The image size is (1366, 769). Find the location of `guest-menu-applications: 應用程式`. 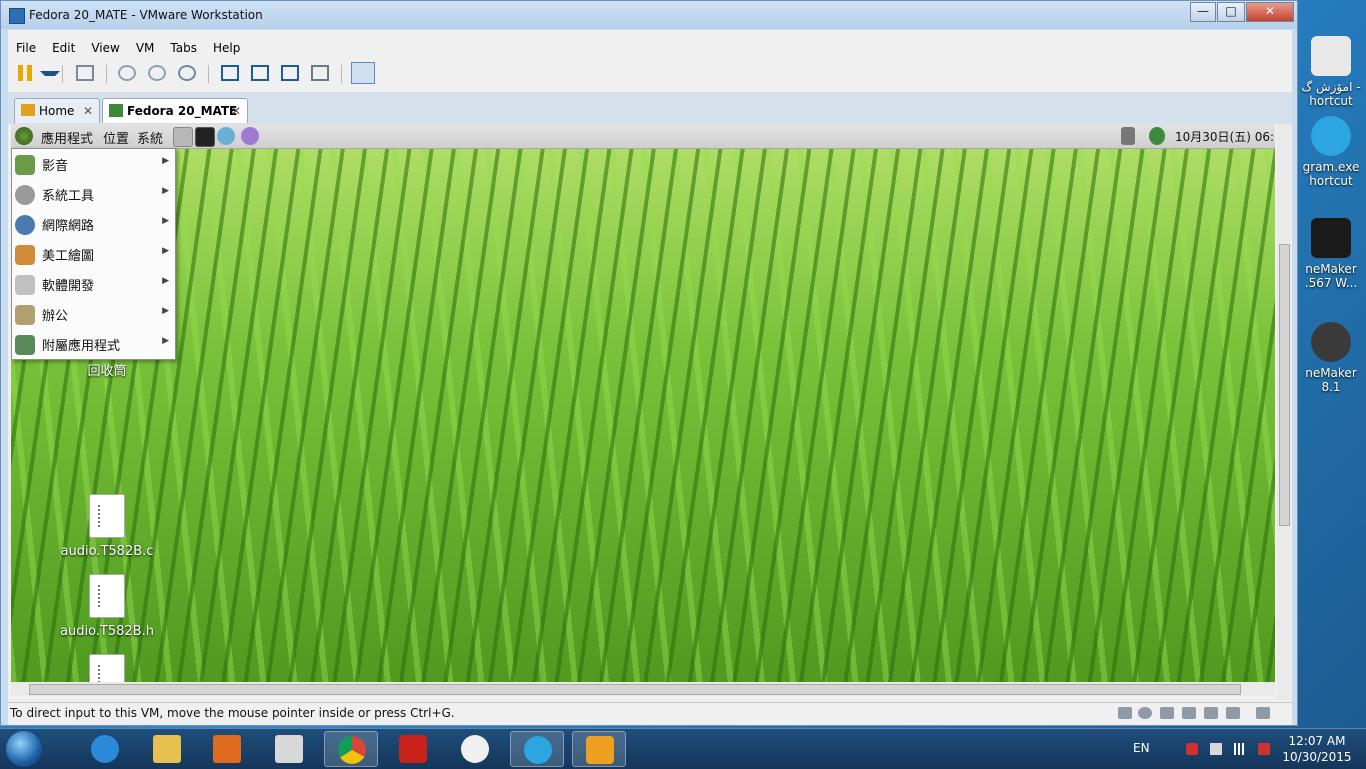

guest-menu-applications: 應用程式 is located at coordinates (67, 137).